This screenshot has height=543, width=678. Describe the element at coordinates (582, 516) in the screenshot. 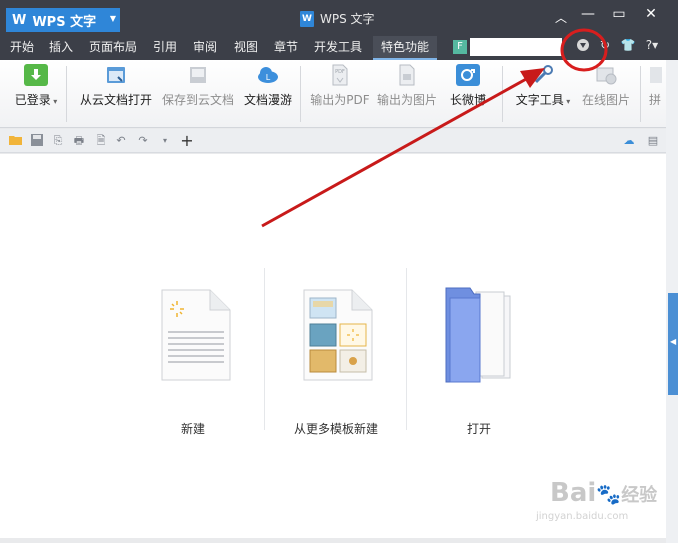

I see `watermark-url: jingyan.baidu.com` at that location.